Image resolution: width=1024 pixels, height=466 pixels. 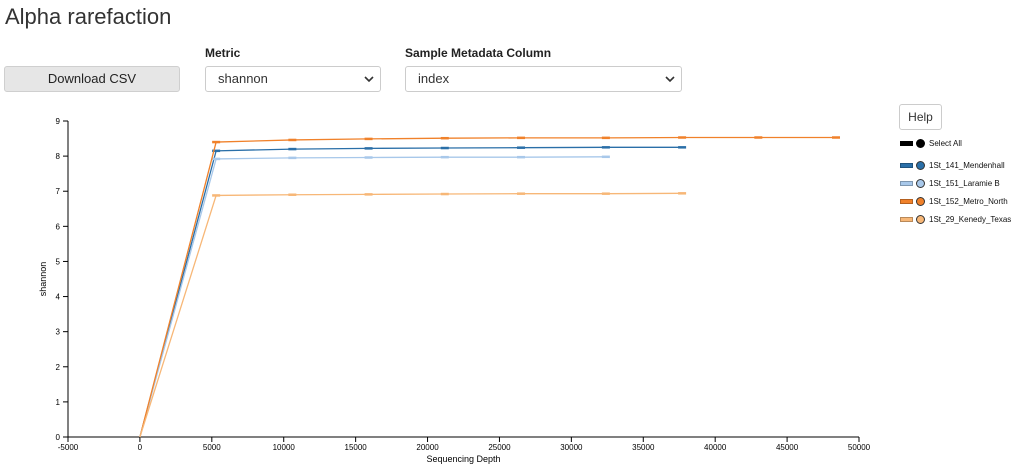 What do you see at coordinates (284, 447) in the screenshot?
I see `x-tick-label: 10000` at bounding box center [284, 447].